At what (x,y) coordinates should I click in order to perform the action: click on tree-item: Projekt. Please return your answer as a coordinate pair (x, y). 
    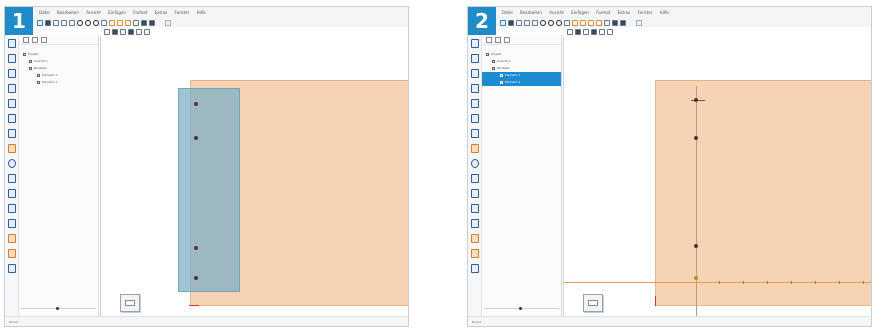
    Looking at the image, I should click on (58, 54).